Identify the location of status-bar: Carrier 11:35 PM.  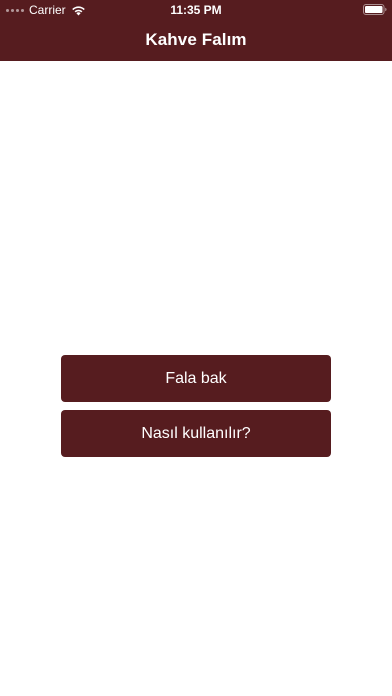
(196, 10).